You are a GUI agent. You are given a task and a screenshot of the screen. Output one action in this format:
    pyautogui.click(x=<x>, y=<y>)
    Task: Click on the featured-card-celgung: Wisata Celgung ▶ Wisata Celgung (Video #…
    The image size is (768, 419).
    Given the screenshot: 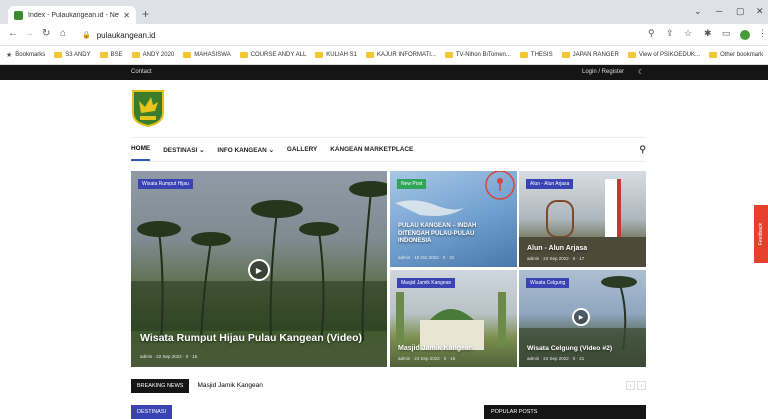 What is the action you would take?
    pyautogui.click(x=582, y=318)
    